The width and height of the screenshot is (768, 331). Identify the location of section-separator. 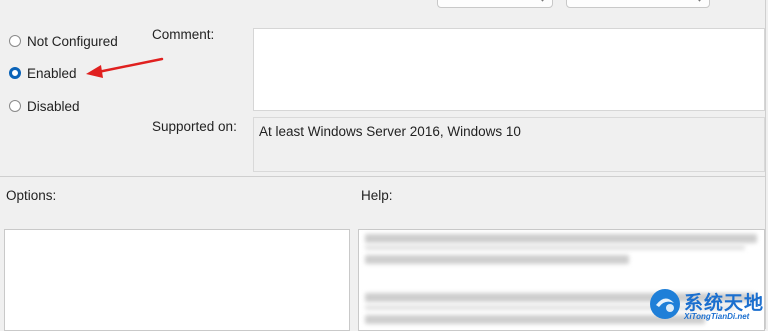
(382, 176).